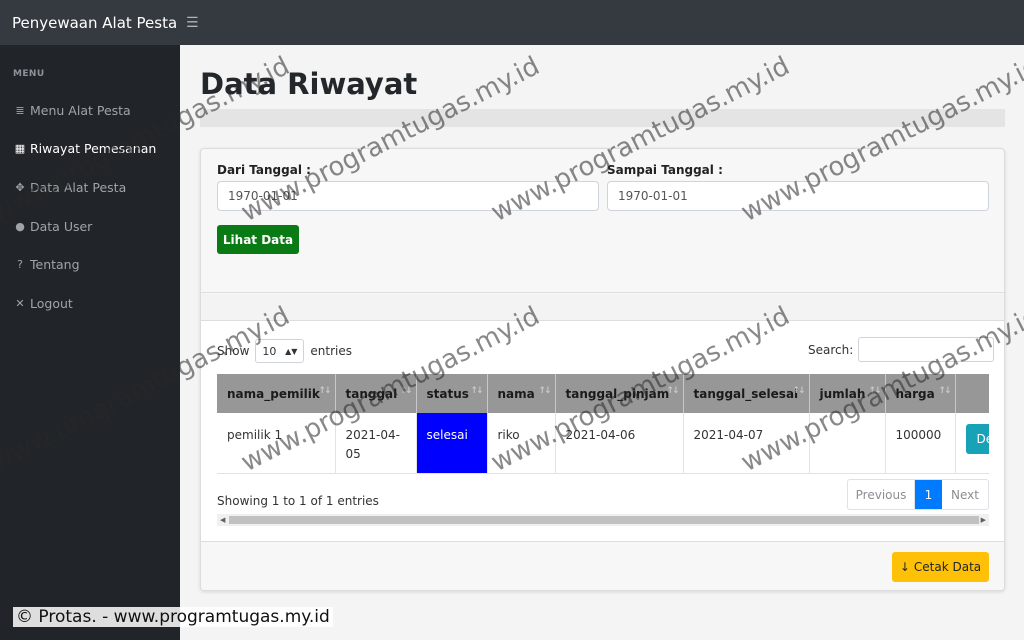  What do you see at coordinates (746, 393) in the screenshot?
I see `column-header-tanggal-selesai: tanggal_selesai ↑↓` at bounding box center [746, 393].